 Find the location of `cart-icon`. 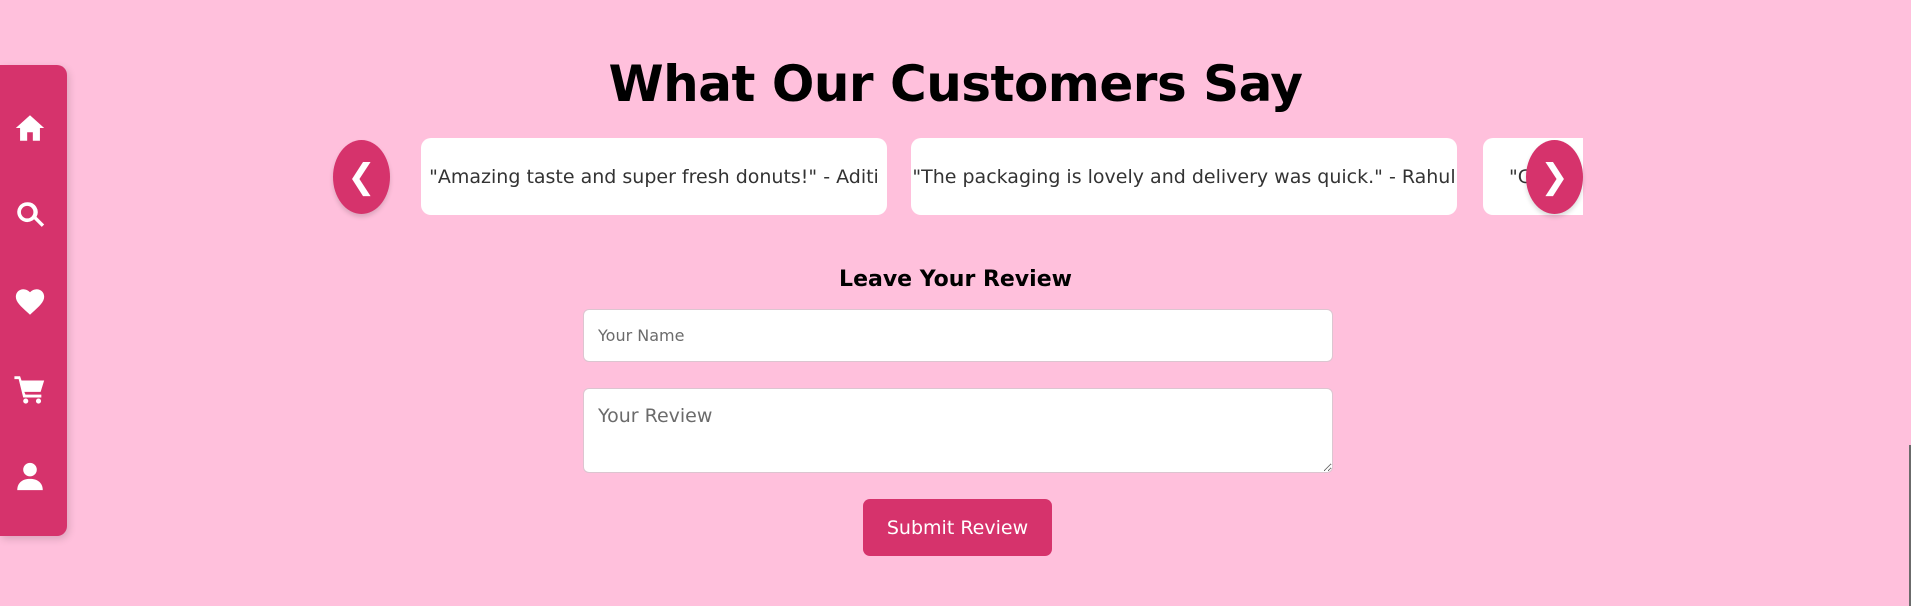

cart-icon is located at coordinates (29, 390).